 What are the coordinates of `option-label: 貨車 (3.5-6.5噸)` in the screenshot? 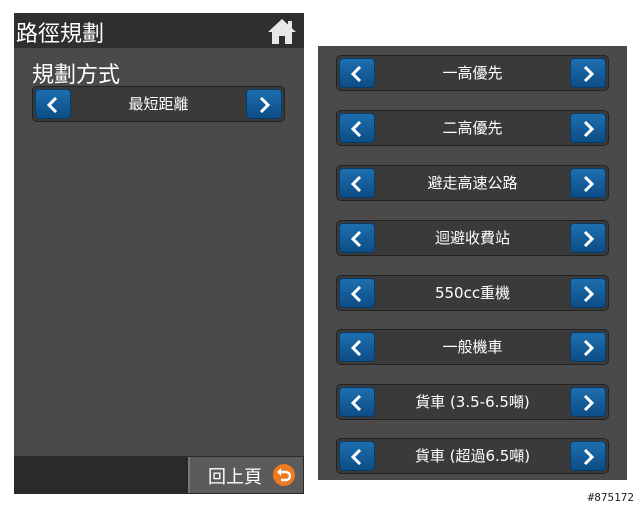 It's located at (472, 402).